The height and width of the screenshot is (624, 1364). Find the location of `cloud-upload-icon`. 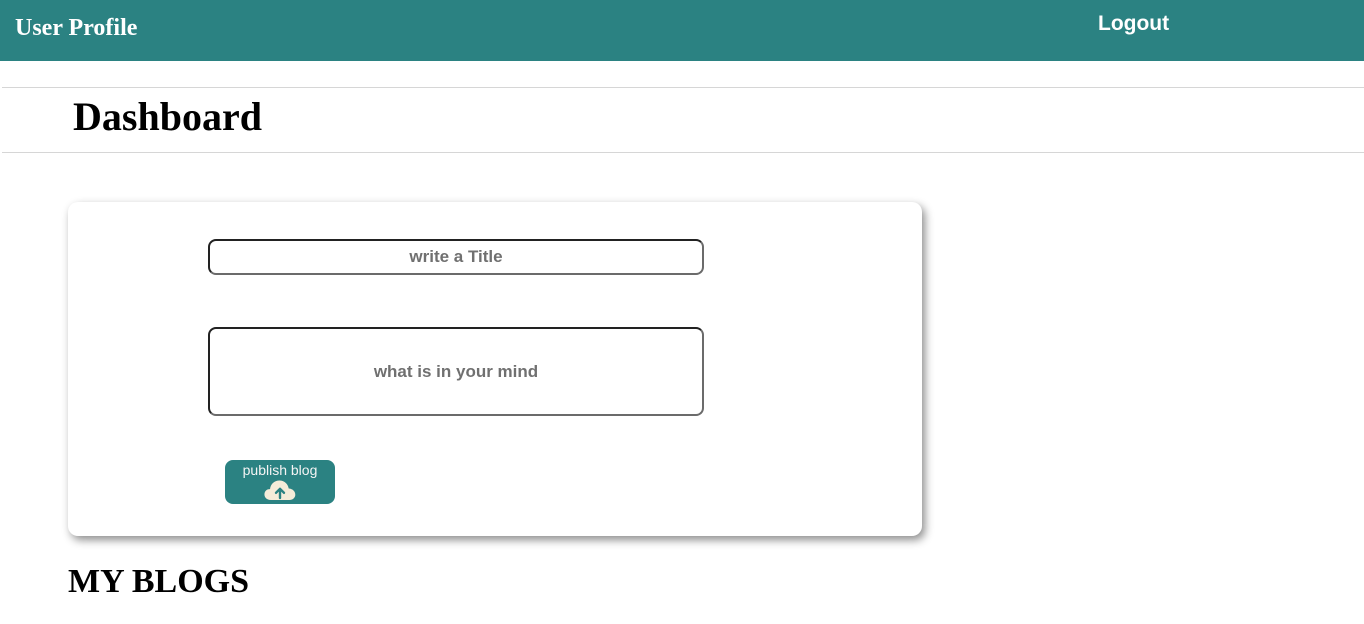

cloud-upload-icon is located at coordinates (280, 490).